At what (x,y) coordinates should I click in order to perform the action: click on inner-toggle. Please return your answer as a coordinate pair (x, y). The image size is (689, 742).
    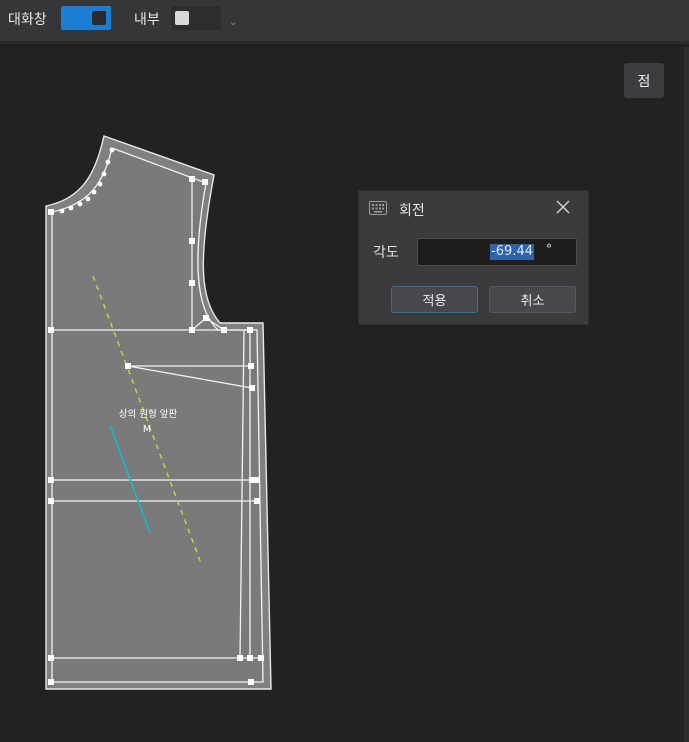
    Looking at the image, I should click on (196, 18).